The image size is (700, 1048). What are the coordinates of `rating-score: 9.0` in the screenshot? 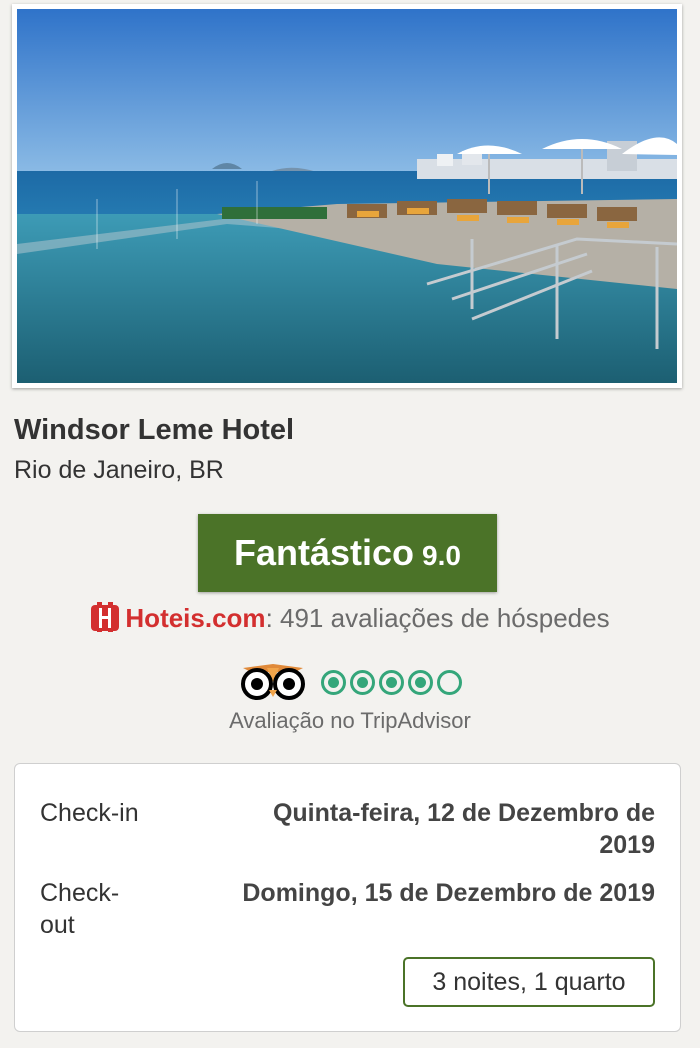 It's located at (441, 555).